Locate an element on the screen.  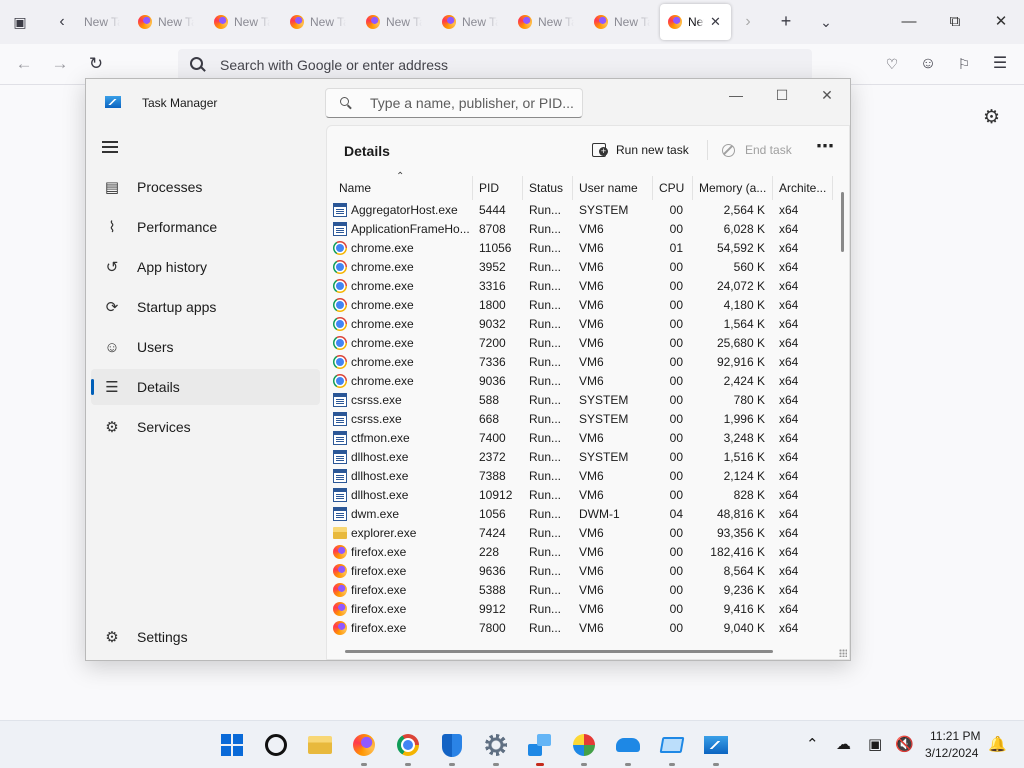
table-row: chrome.exe 3316 Run... VM6 00 24,072 K x64 is located at coordinates (580, 286).